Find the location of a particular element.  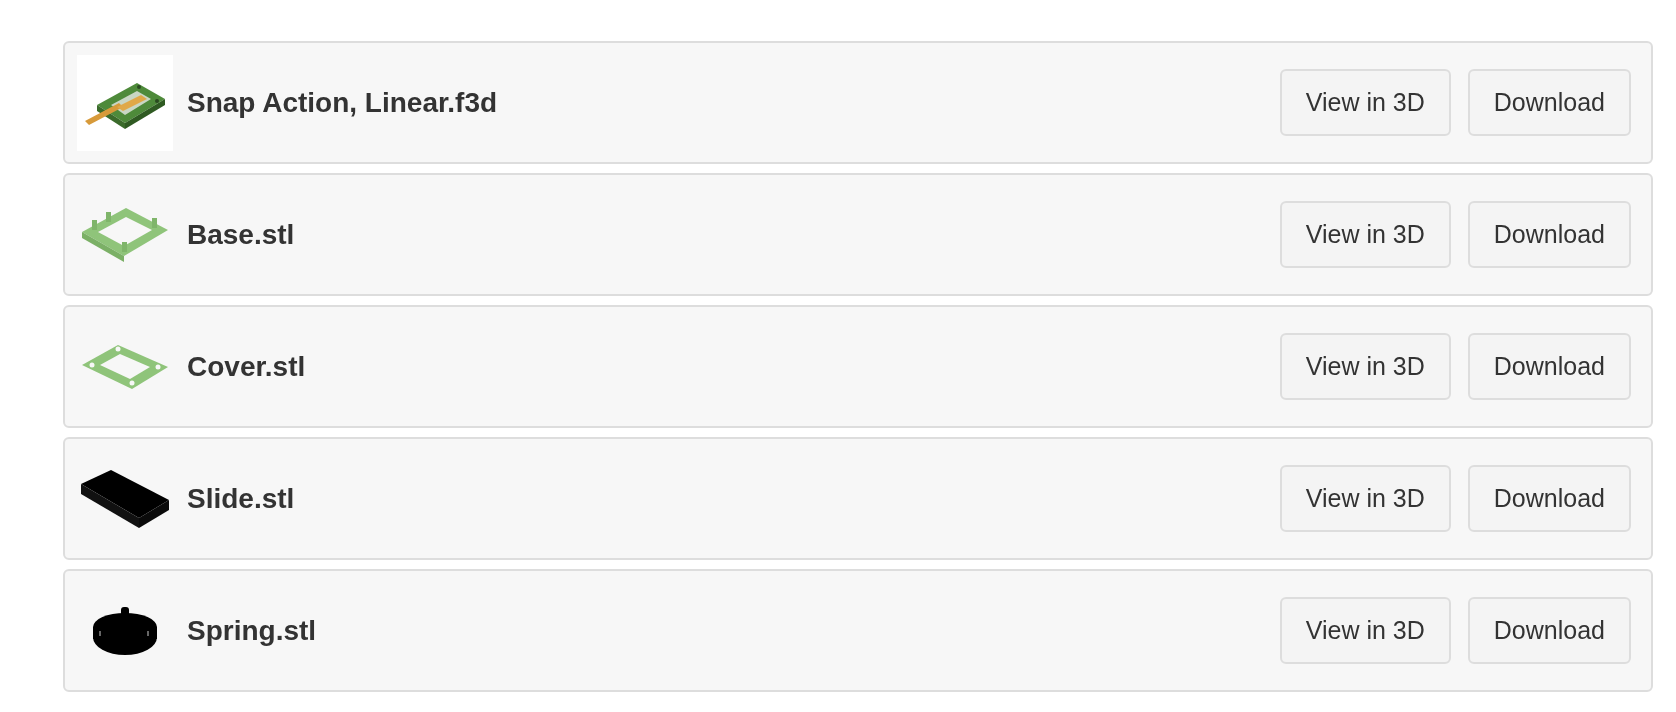

file-name: Slide.stl is located at coordinates (241, 498).